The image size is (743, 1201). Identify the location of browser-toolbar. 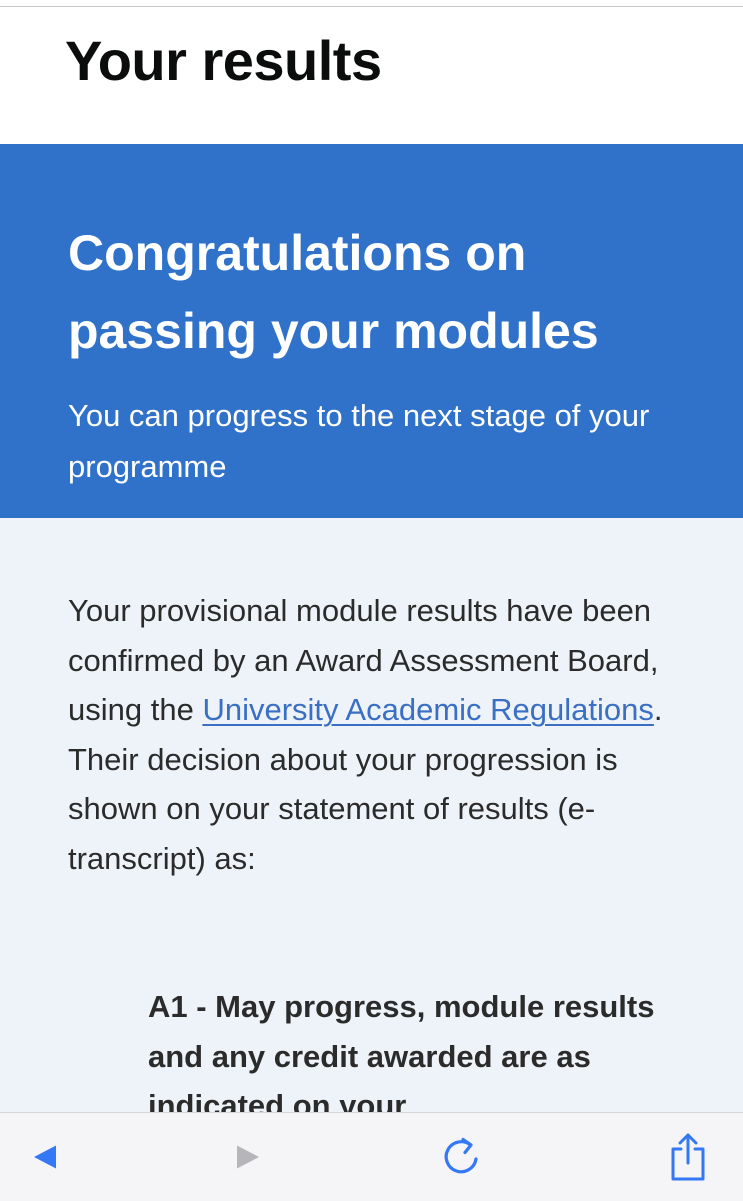
(371, 1156).